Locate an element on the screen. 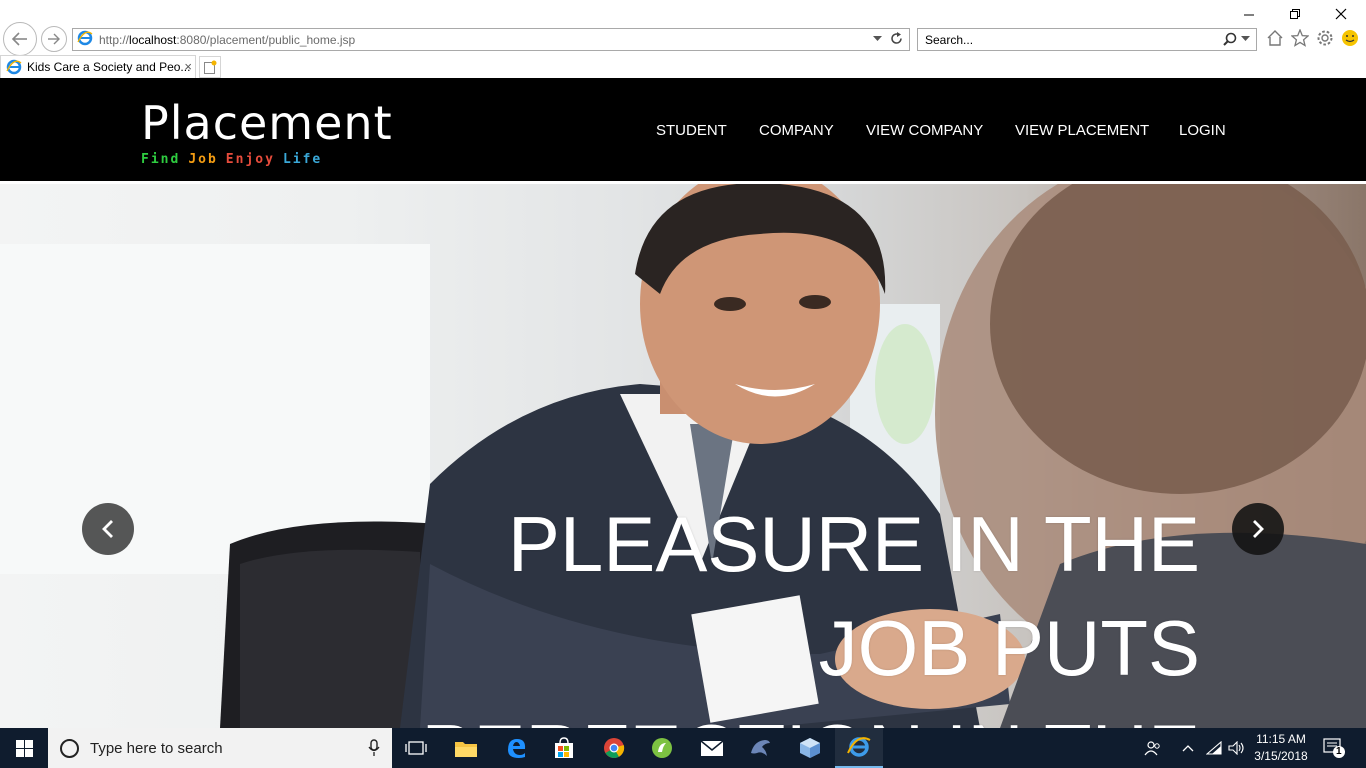  edge-icon is located at coordinates (517, 748).